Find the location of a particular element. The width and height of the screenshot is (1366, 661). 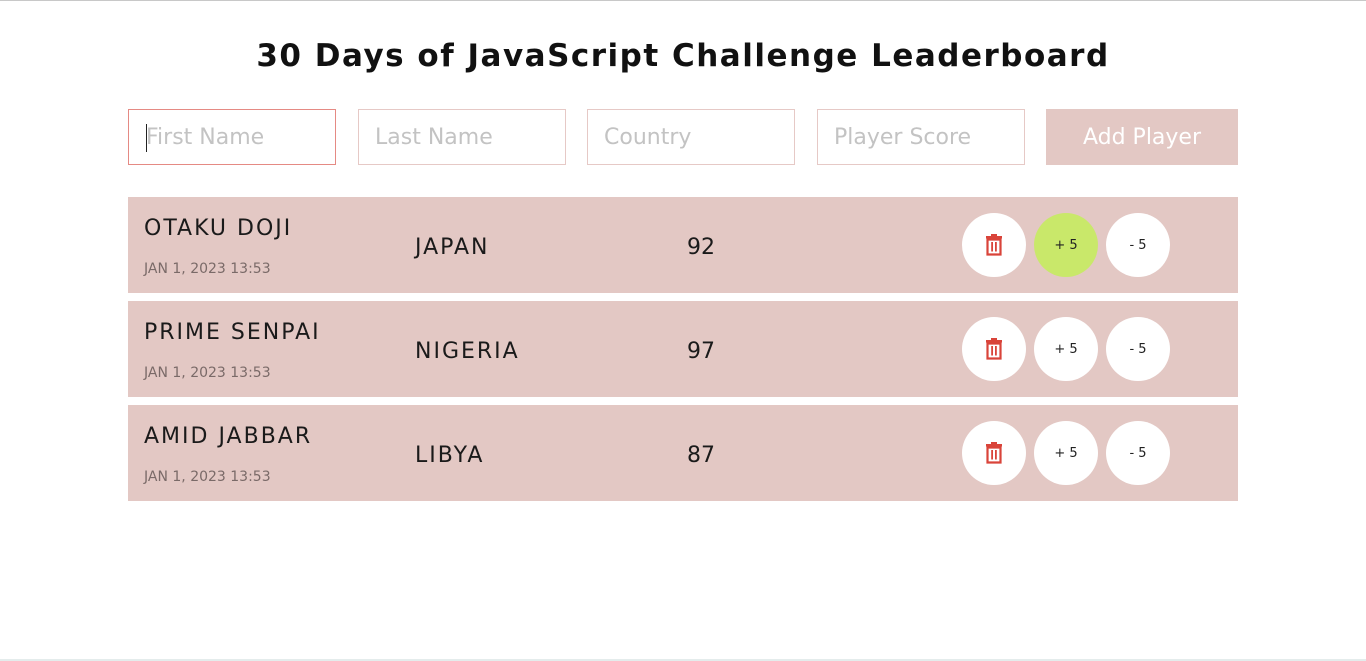

player-name: OTAKU DOJI is located at coordinates (218, 228).